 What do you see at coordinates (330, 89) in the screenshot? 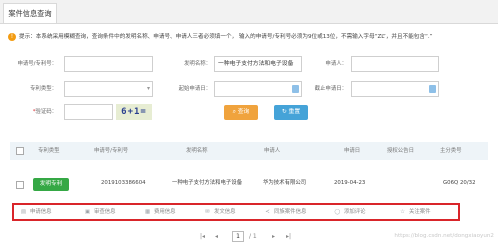
I see `end-date-label: 截止申请日：` at bounding box center [330, 89].